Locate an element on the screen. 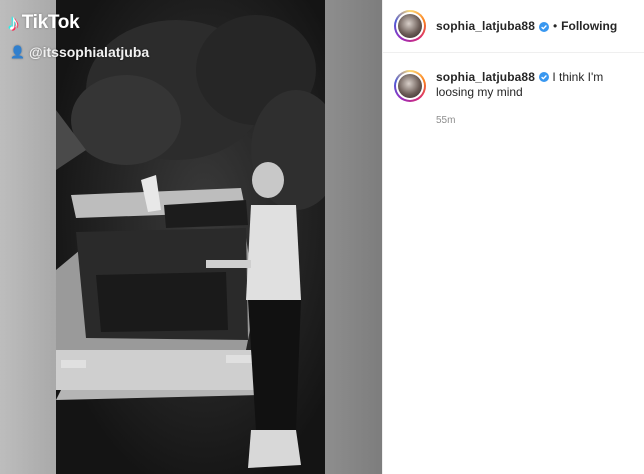 The width and height of the screenshot is (644, 474). caption-avatar-ring-inner is located at coordinates (410, 86).